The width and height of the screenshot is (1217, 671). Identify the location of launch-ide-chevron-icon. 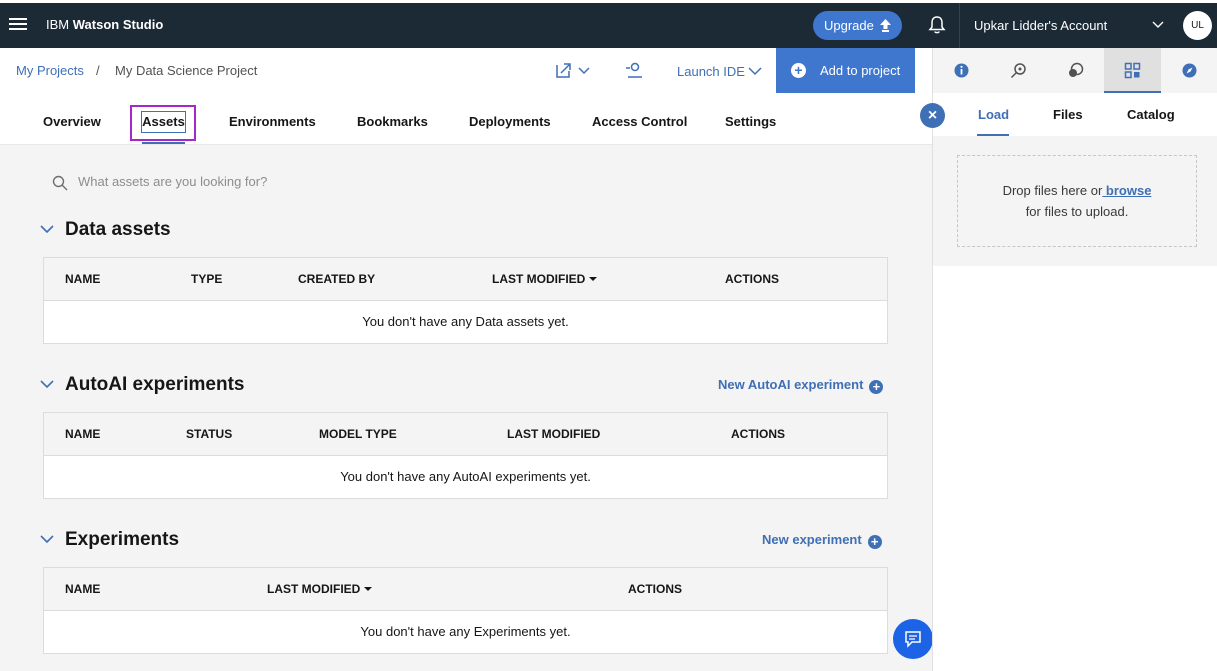
(755, 71).